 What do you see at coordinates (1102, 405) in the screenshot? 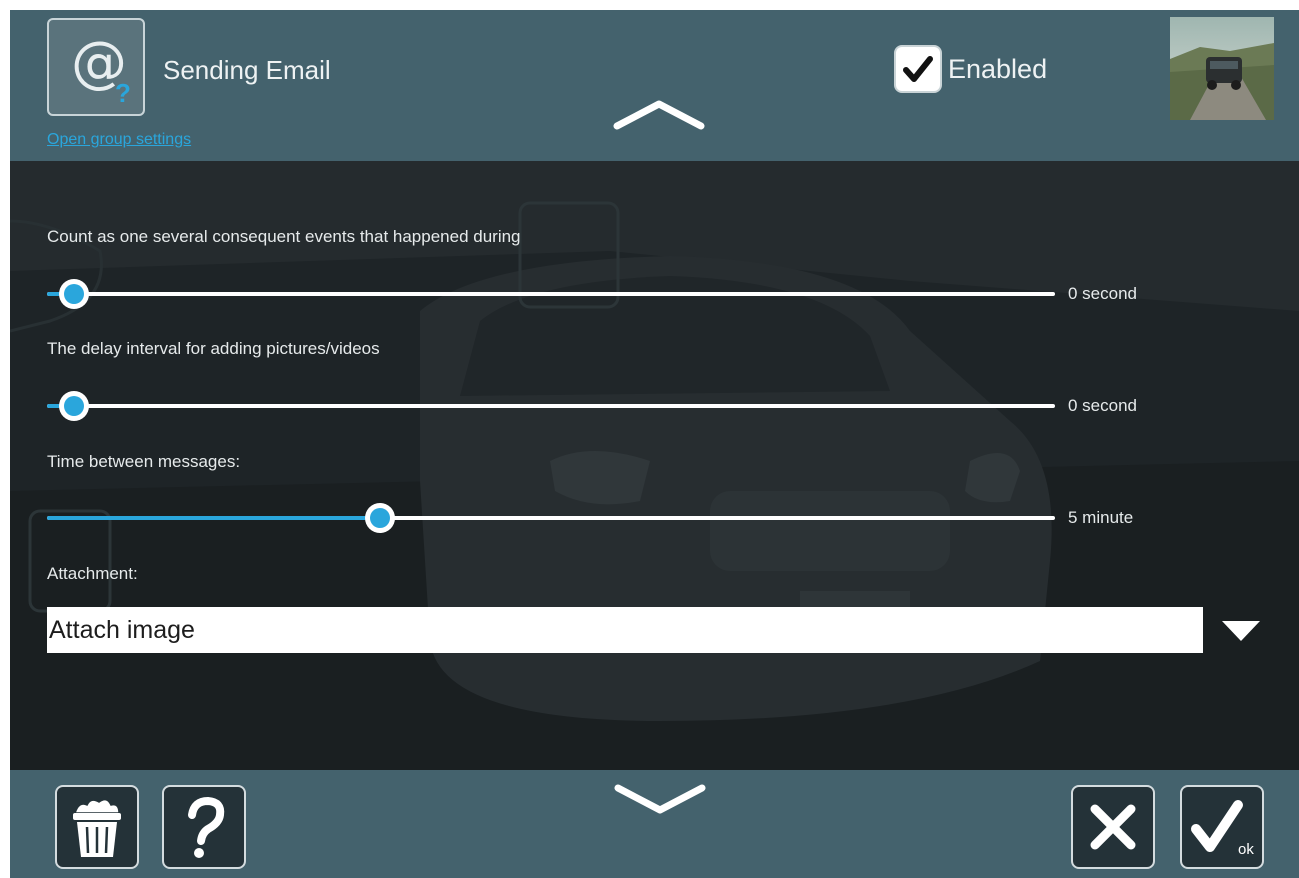
I see `delay-interval-value: 0 second` at bounding box center [1102, 405].